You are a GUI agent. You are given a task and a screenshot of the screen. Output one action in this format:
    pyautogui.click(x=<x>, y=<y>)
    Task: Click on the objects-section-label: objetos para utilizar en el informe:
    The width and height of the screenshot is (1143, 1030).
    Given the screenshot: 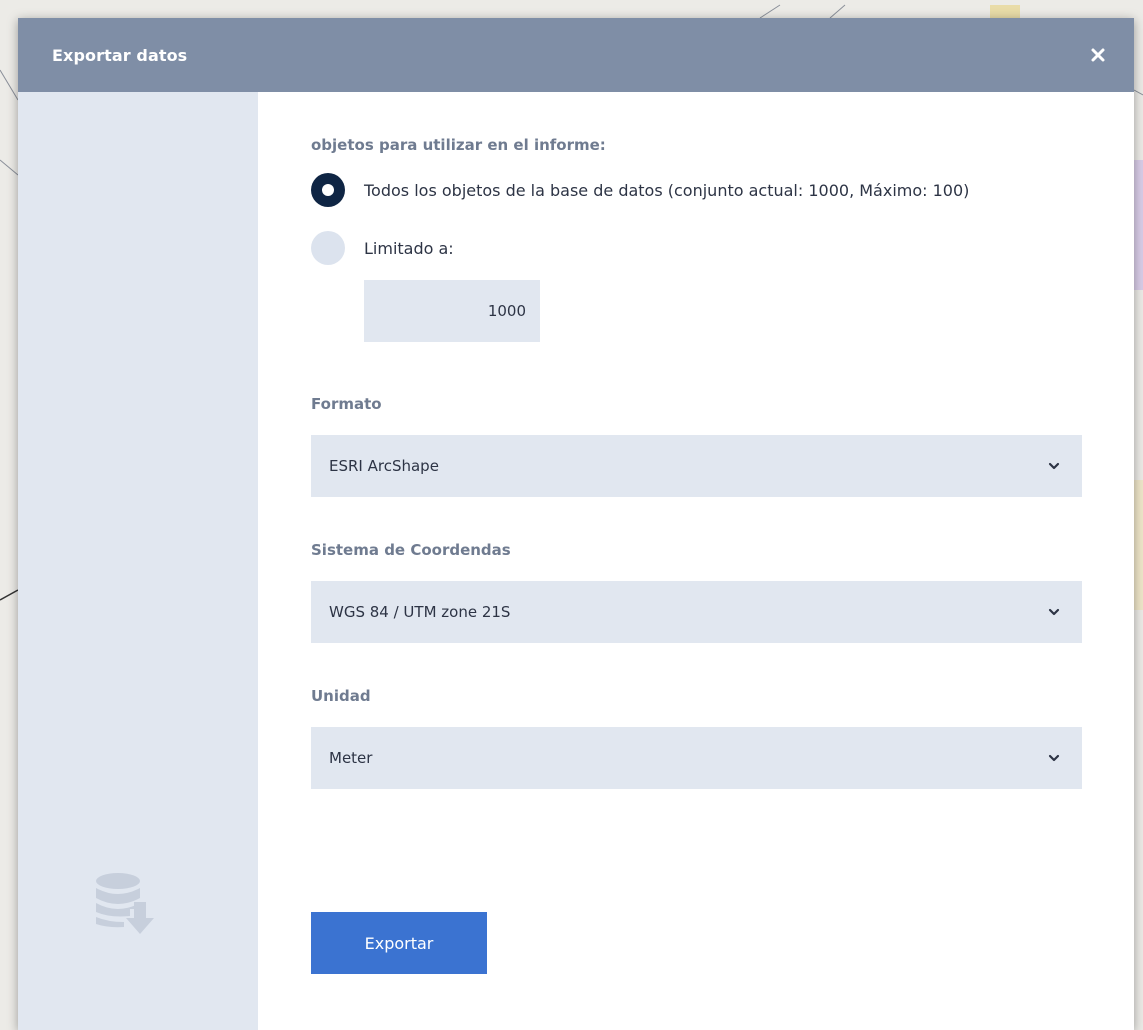 What is the action you would take?
    pyautogui.click(x=458, y=145)
    